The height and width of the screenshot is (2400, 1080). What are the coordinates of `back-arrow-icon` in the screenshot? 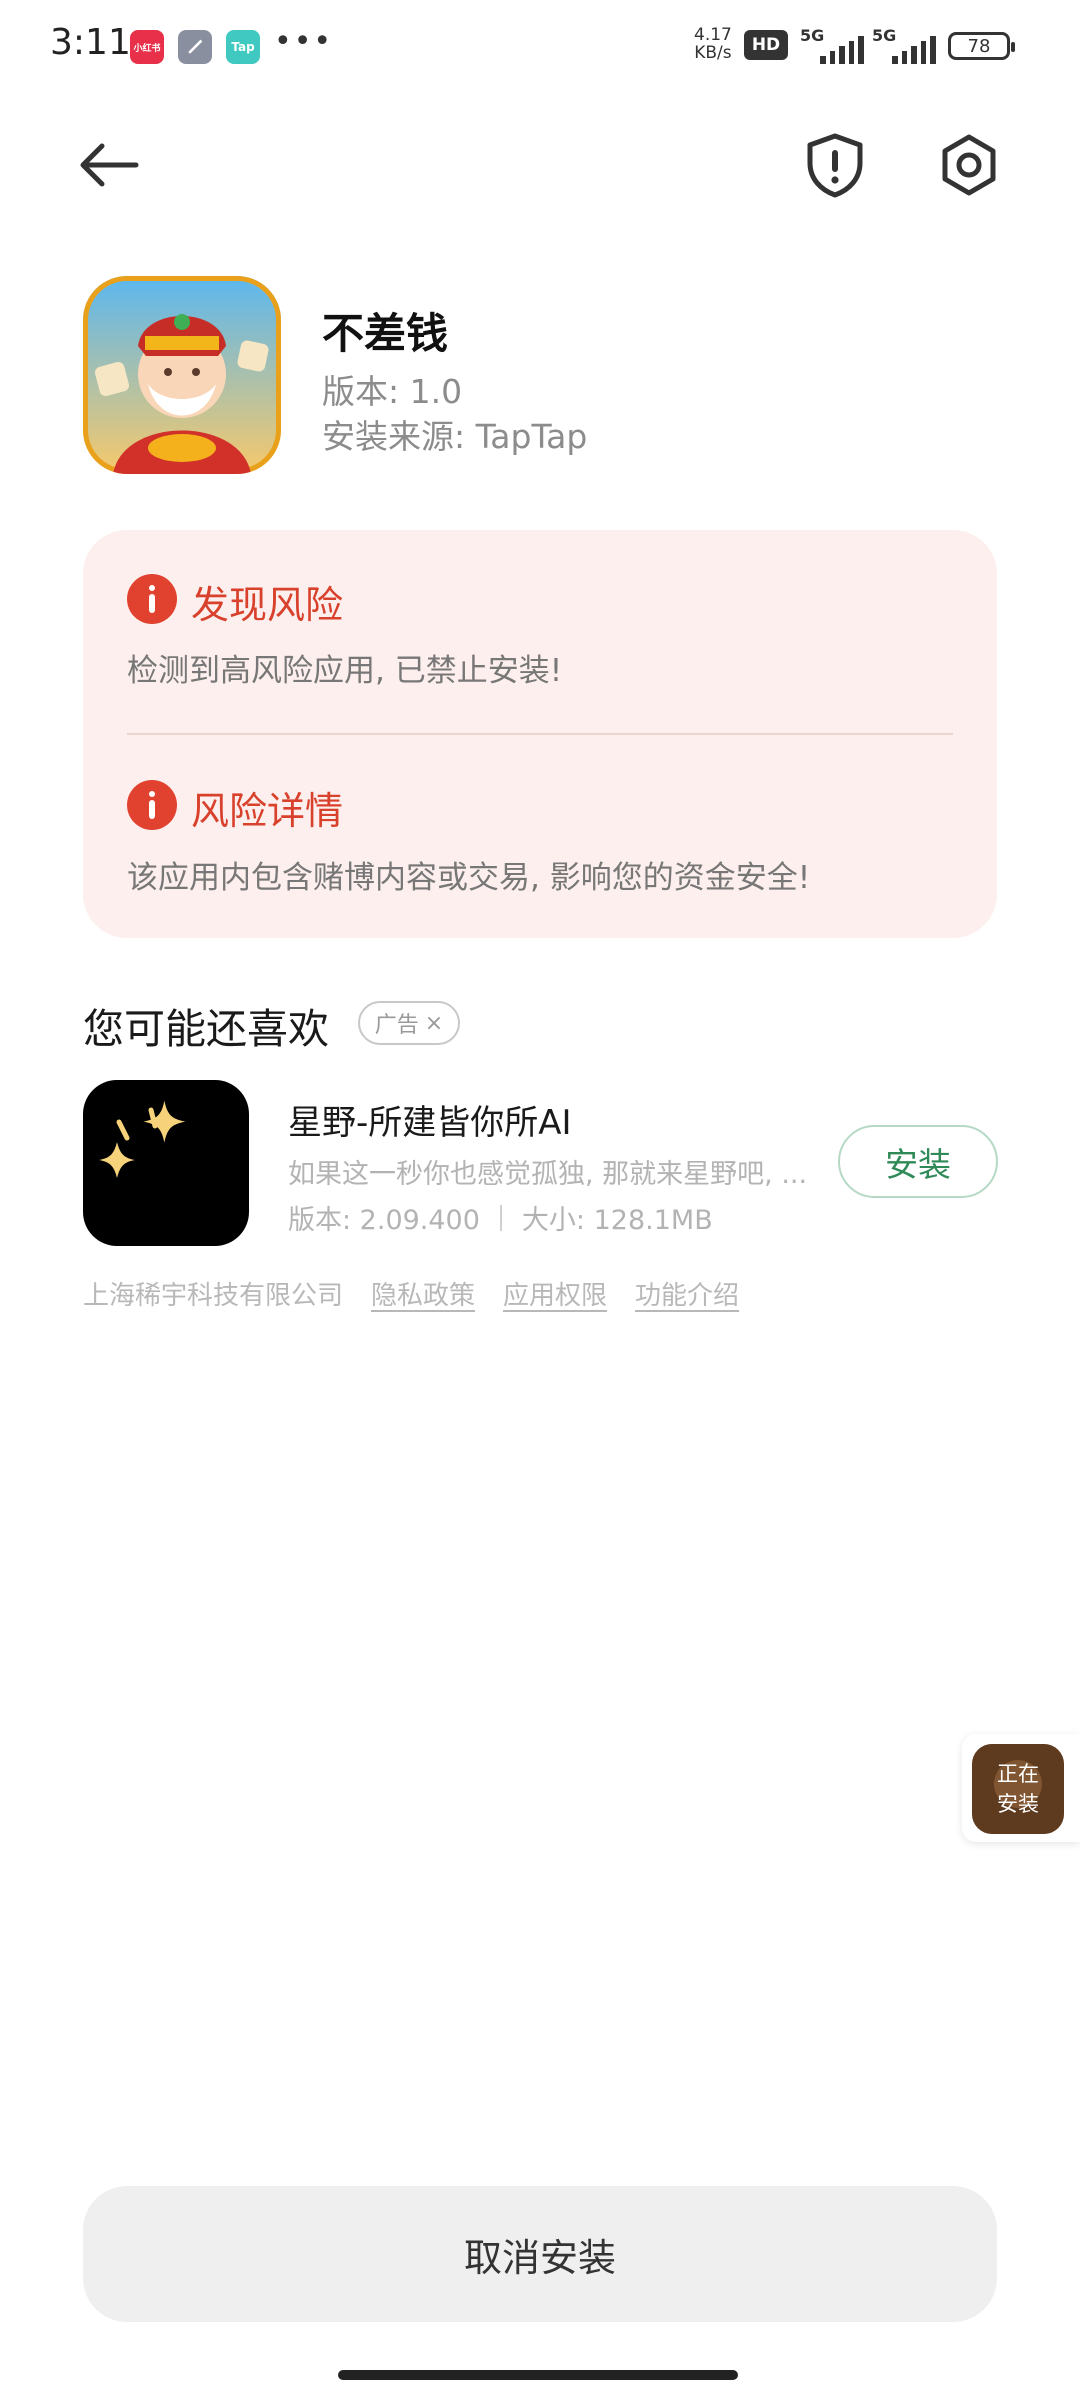 It's located at (109, 165).